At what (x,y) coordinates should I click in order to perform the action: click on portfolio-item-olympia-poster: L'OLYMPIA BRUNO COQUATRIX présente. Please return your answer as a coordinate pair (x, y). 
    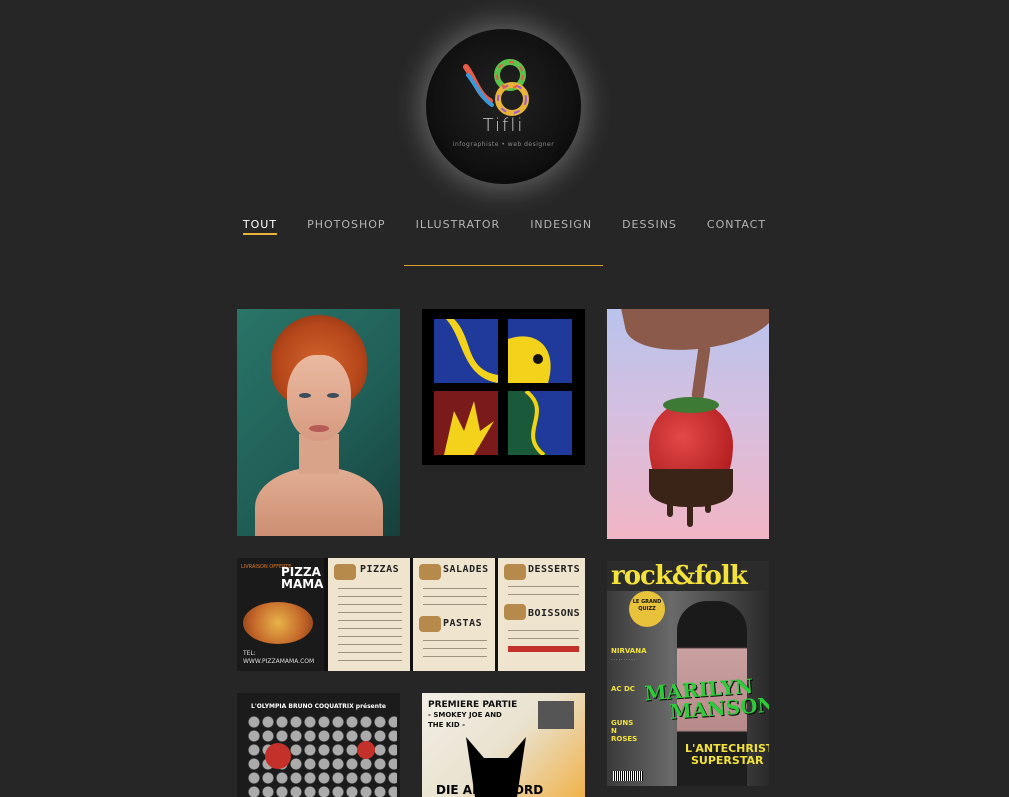
    Looking at the image, I should click on (318, 745).